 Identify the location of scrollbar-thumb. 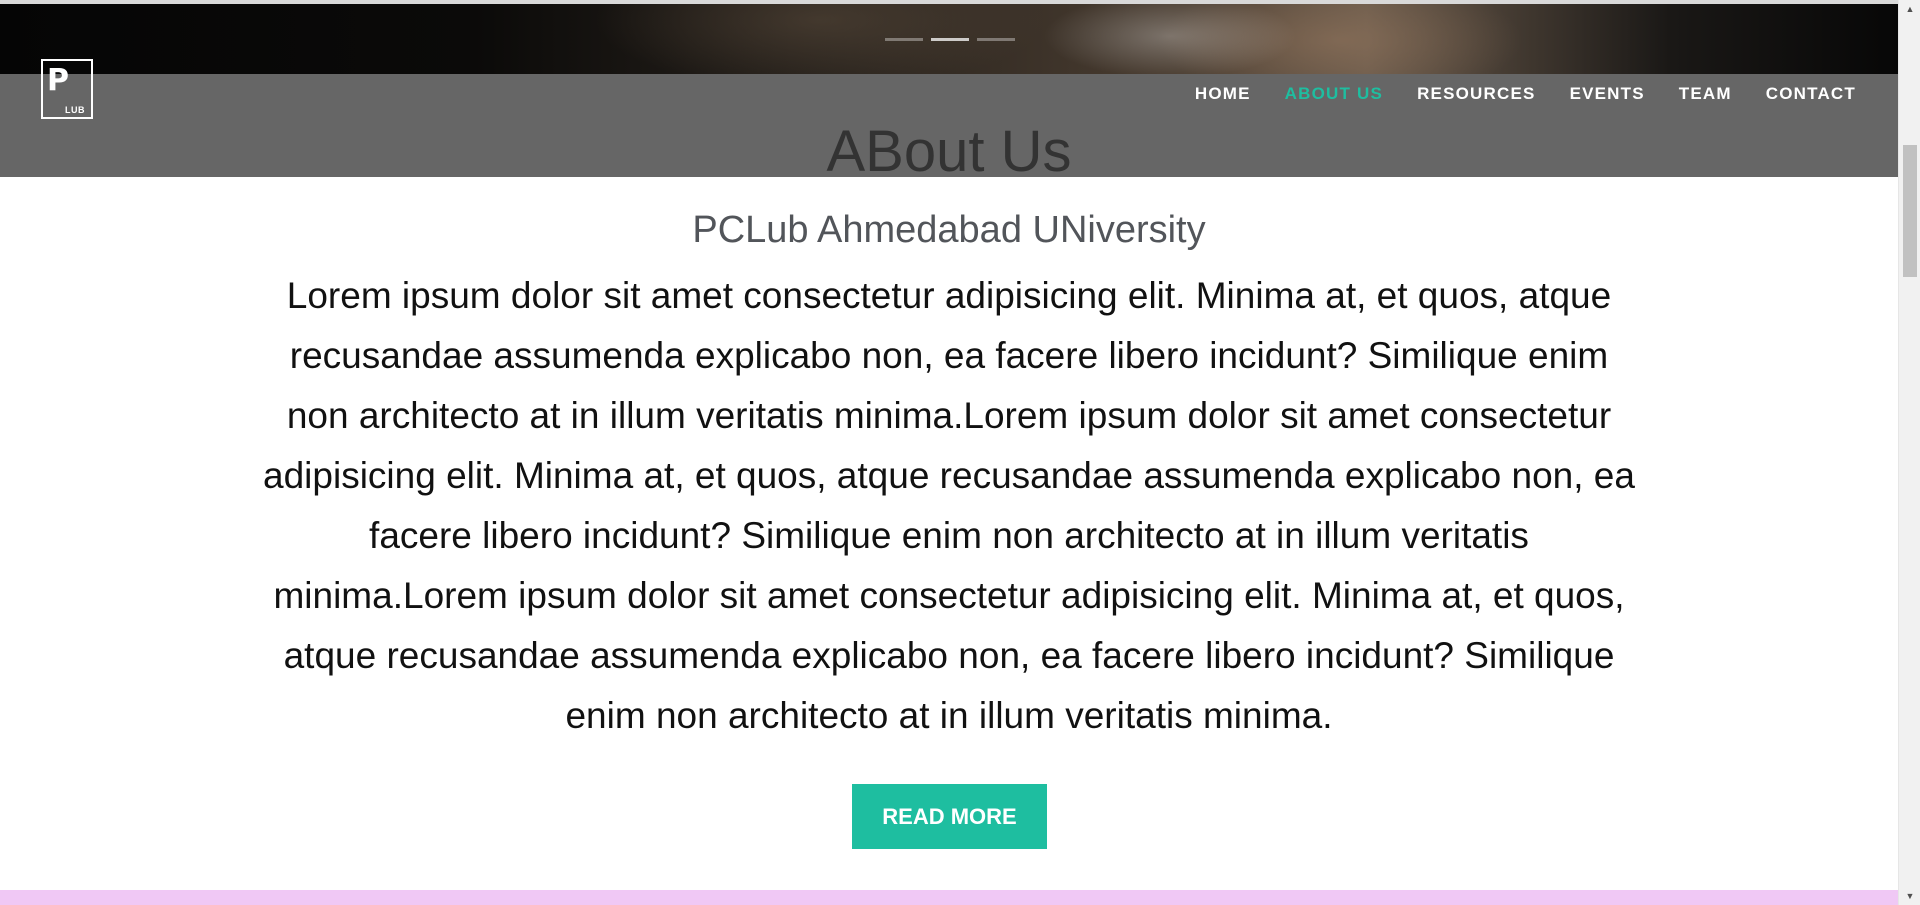
(1910, 211).